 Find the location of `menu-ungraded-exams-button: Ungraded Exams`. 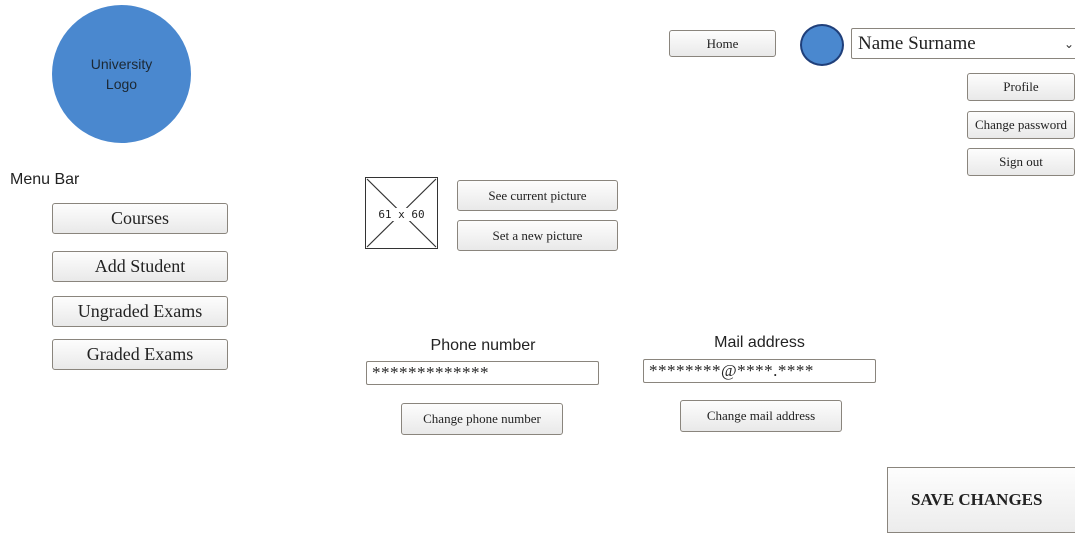

menu-ungraded-exams-button: Ungraded Exams is located at coordinates (140, 311).